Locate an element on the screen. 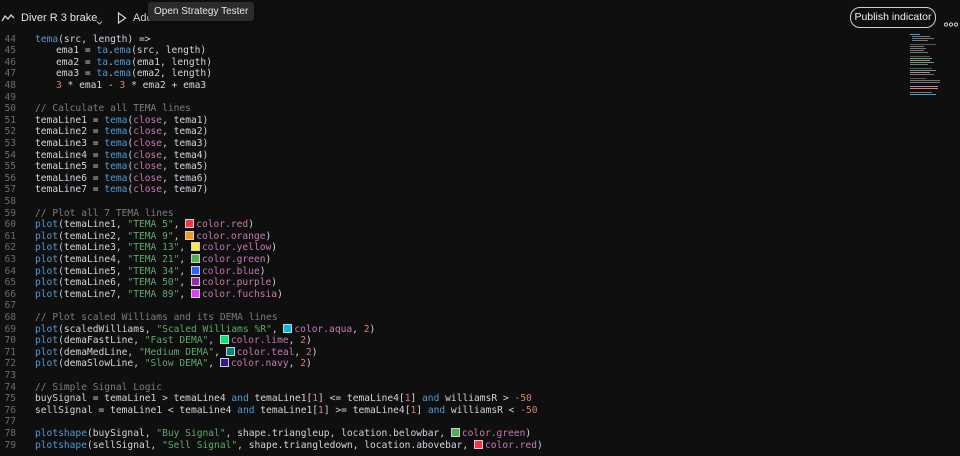 This screenshot has width=960, height=456. code-minimap is located at coordinates (930, 67).